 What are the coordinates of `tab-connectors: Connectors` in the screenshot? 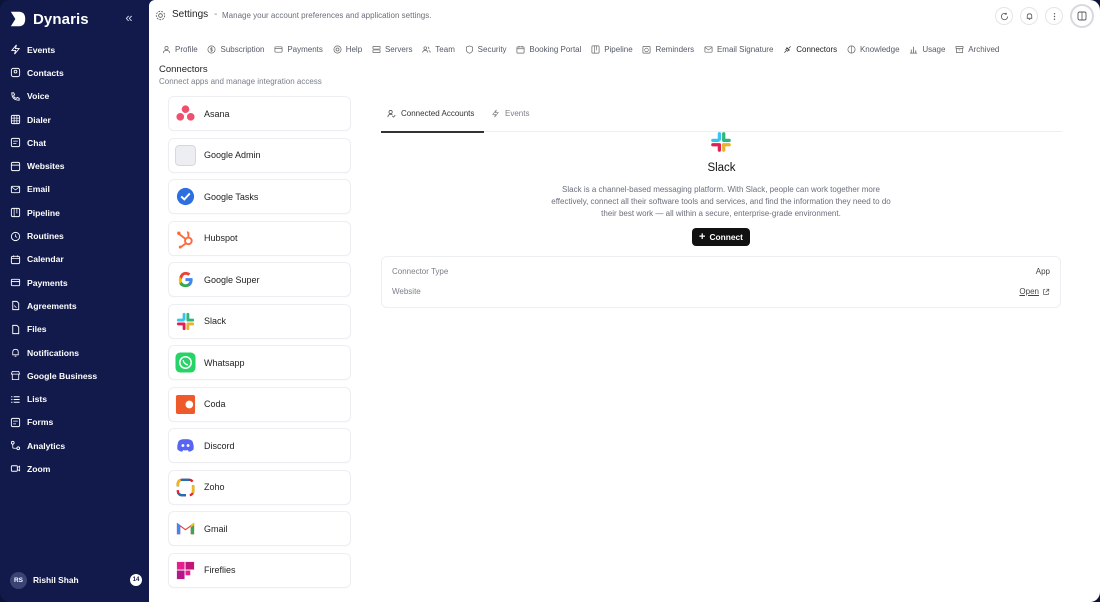 It's located at (810, 49).